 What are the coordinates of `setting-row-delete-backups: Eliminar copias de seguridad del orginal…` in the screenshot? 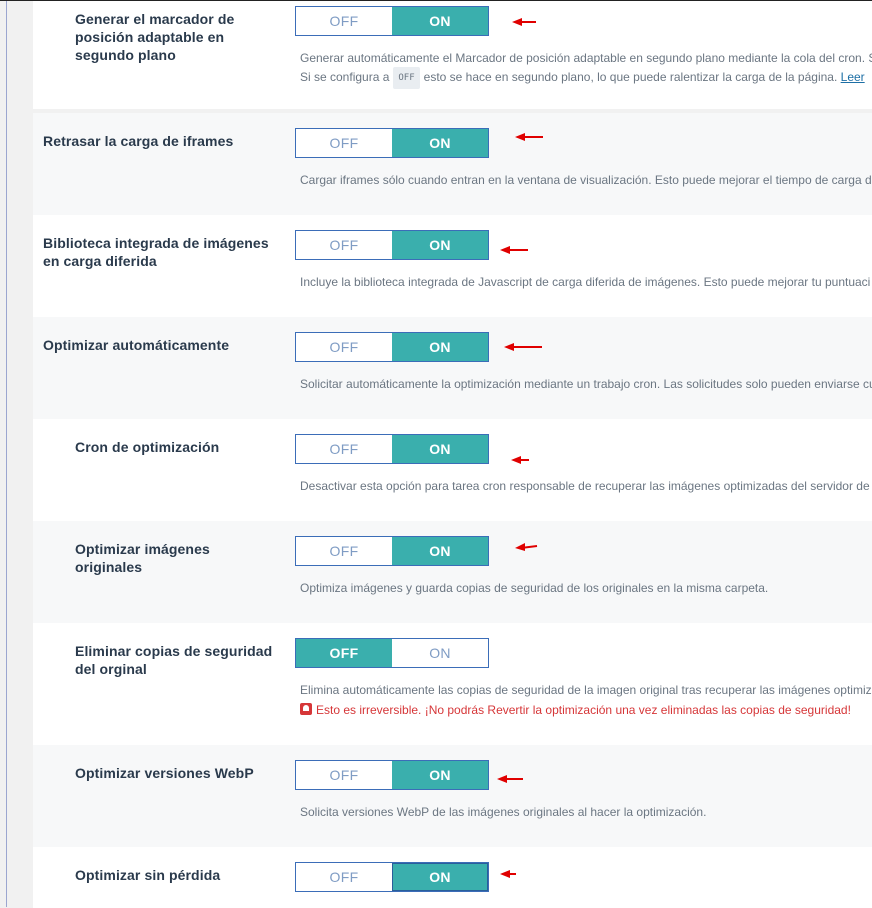 It's located at (452, 684).